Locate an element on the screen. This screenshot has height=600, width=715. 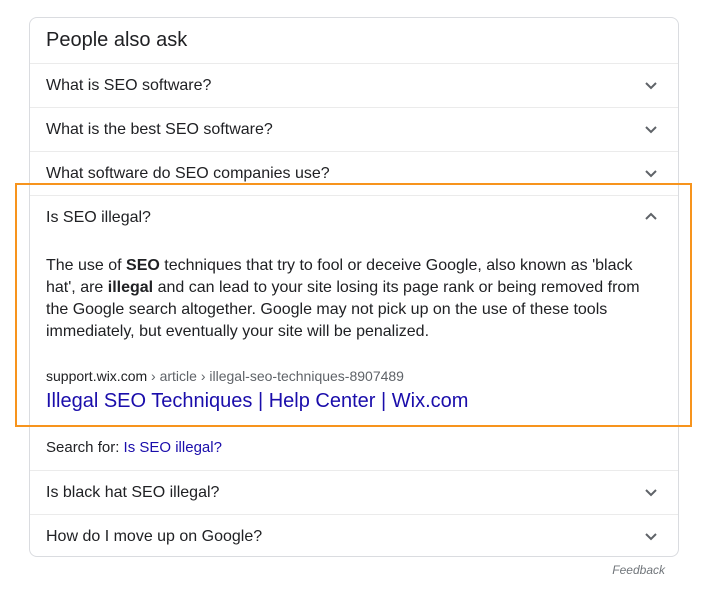
question-text: Is SEO illegal? is located at coordinates (98, 217).